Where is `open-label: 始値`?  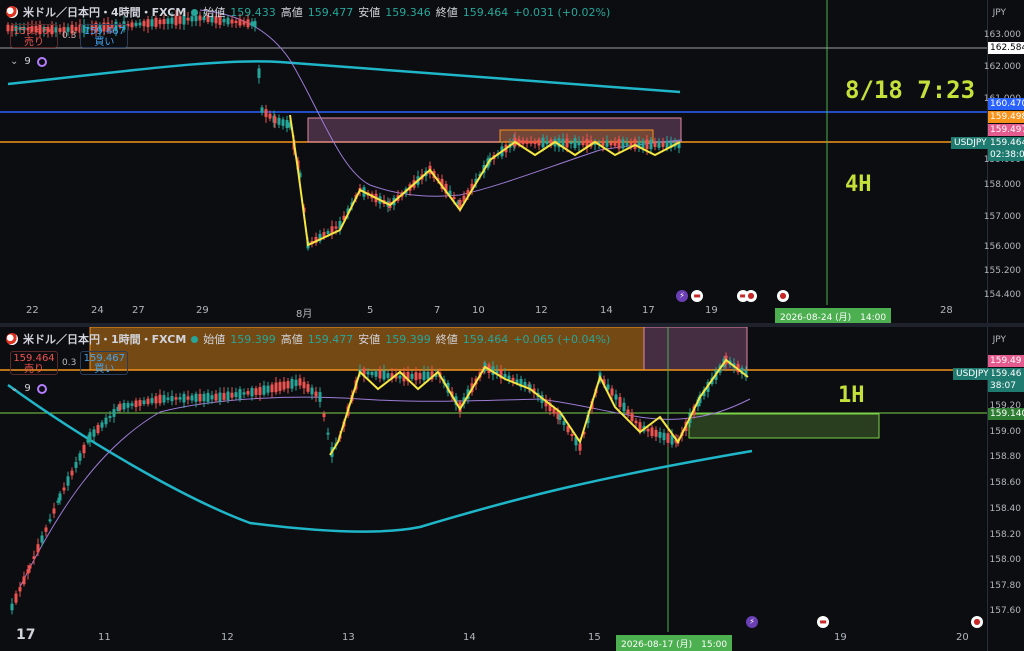 open-label: 始値 is located at coordinates (214, 12).